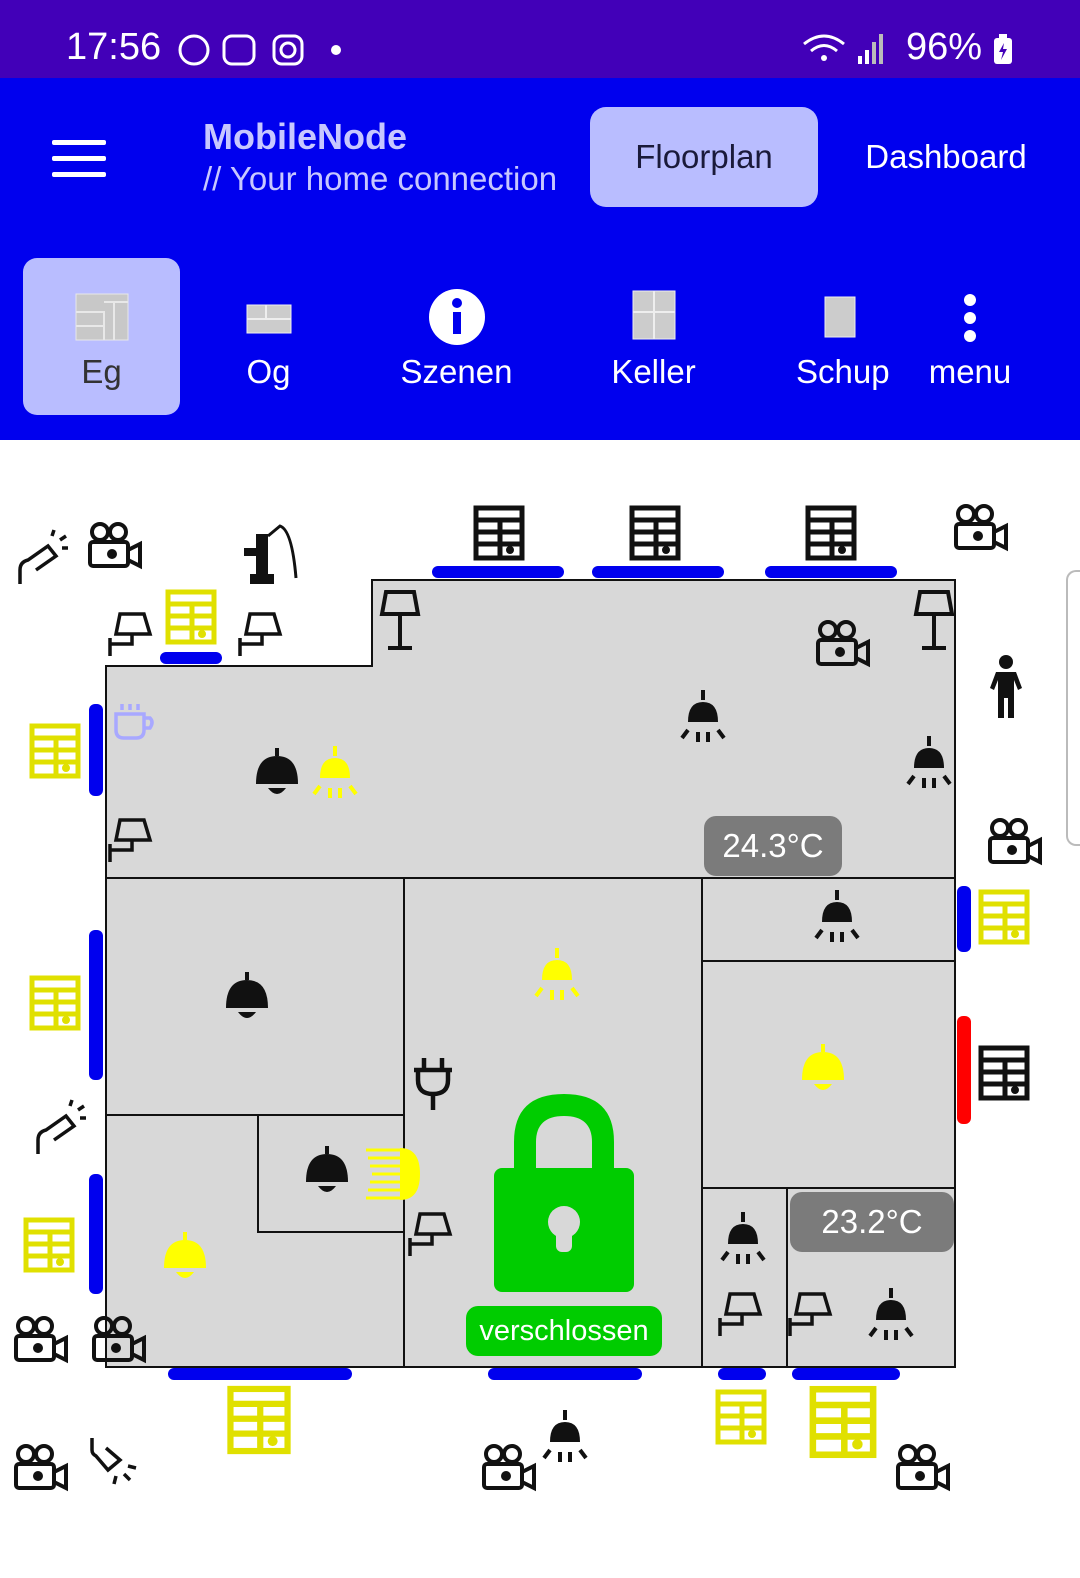 Image resolution: width=1080 pixels, height=1578 pixels. What do you see at coordinates (970, 318) in the screenshot?
I see `more-vert-icon` at bounding box center [970, 318].